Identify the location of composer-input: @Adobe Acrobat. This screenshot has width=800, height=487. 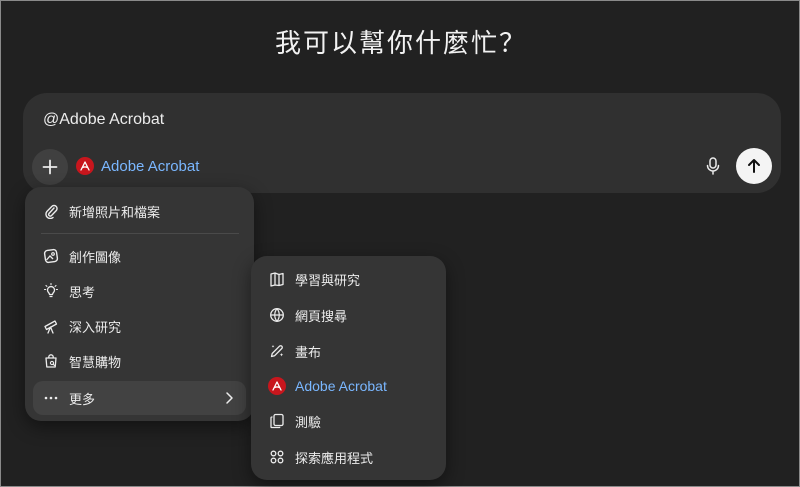
(103, 120).